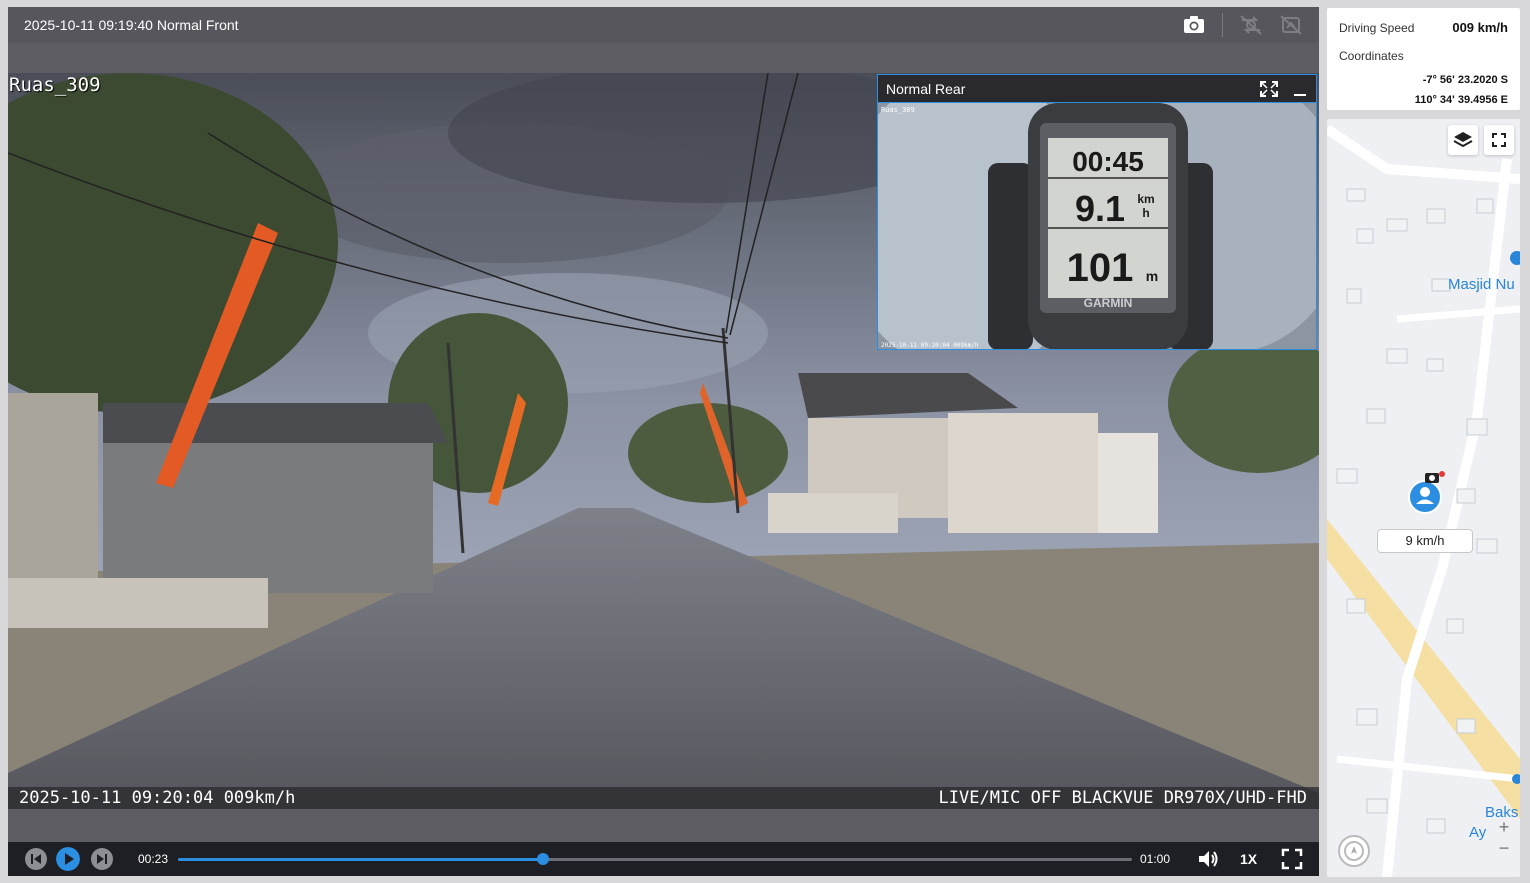 Image resolution: width=1530 pixels, height=883 pixels. I want to click on longitude-value: 110° 34' 39.4956 E, so click(1461, 100).